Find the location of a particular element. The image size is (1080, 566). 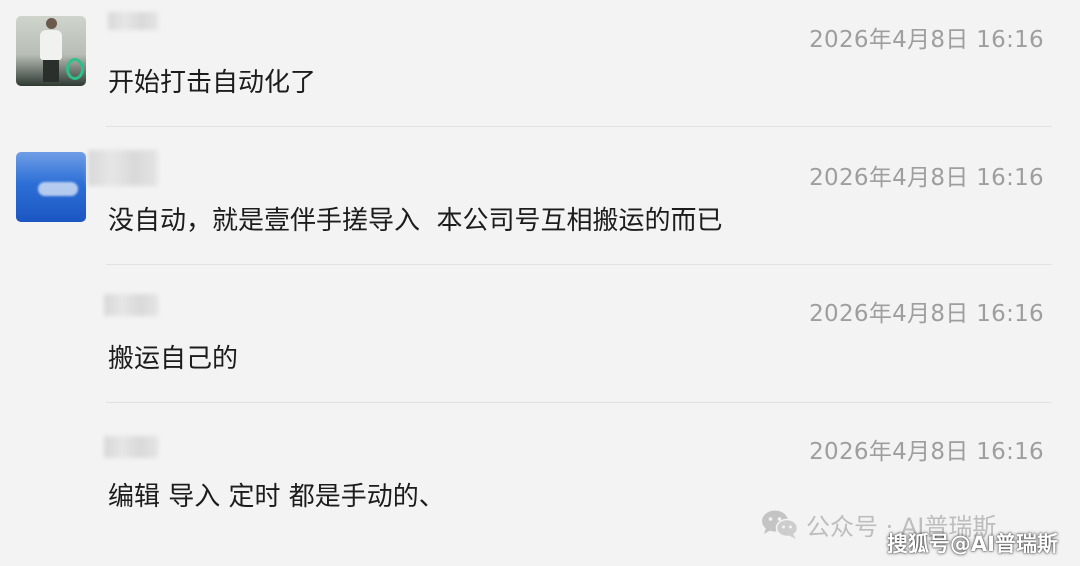

wechat-icon is located at coordinates (780, 524).